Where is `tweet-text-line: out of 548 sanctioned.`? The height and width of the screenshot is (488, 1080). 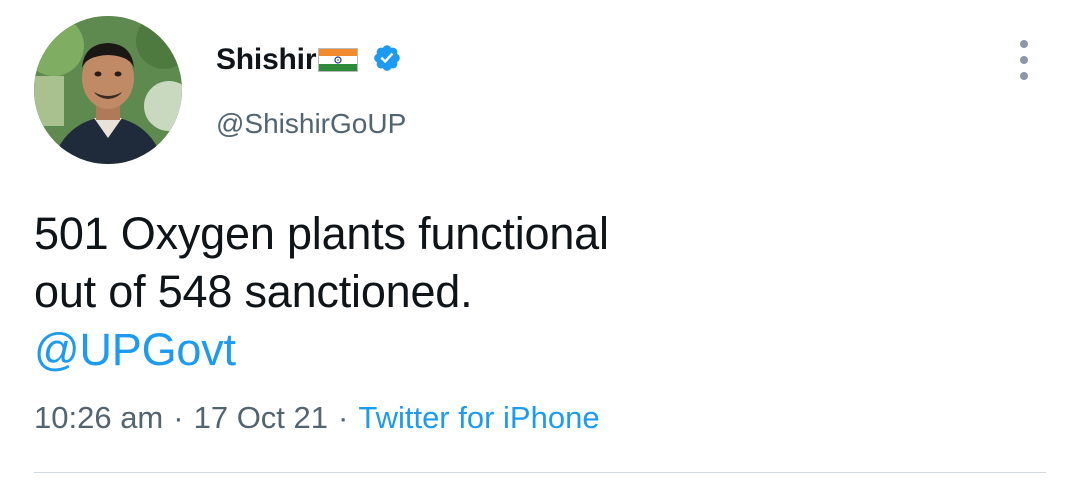 tweet-text-line: out of 548 sanctioned. is located at coordinates (253, 291).